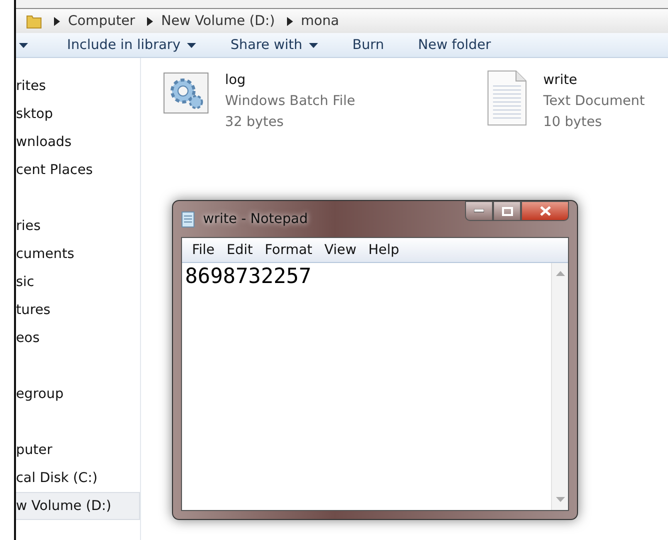 The height and width of the screenshot is (540, 668). I want to click on nav-item: eos, so click(78, 338).